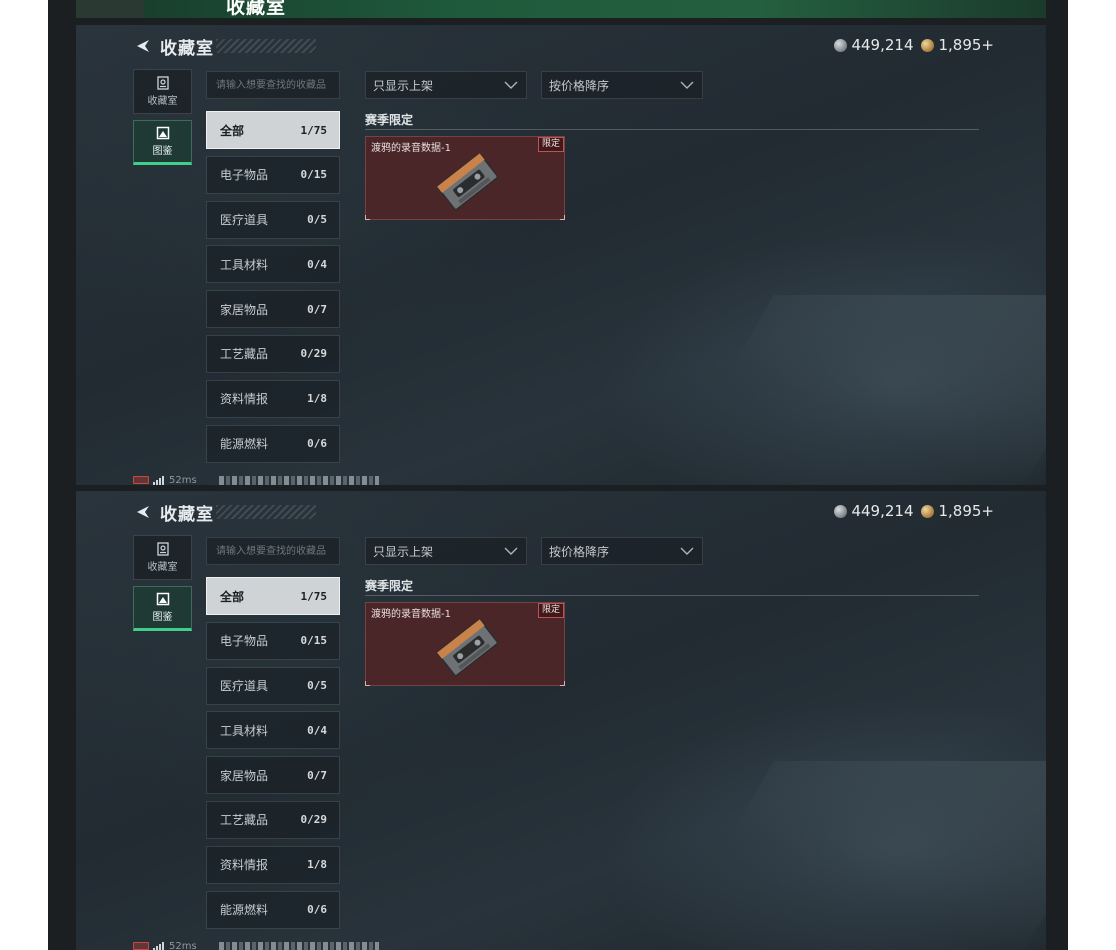 This screenshot has height=950, width=1116. What do you see at coordinates (882, 511) in the screenshot?
I see `silver-amount: 449,214` at bounding box center [882, 511].